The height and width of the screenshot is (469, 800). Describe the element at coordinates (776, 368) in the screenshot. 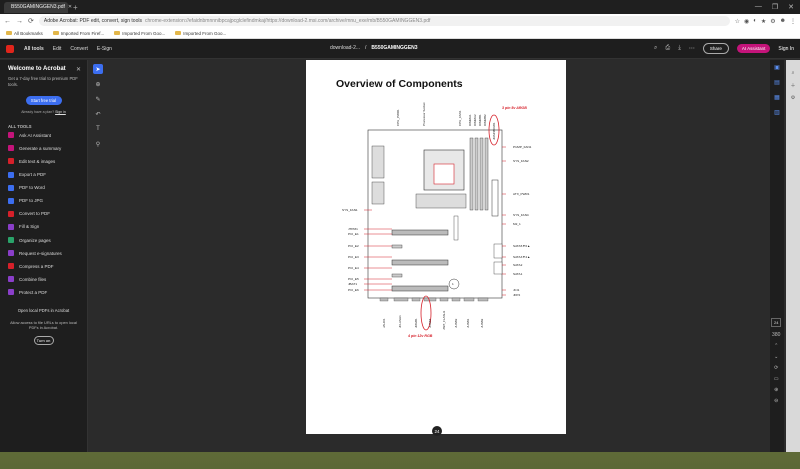

I see `refresh-icon: ⟳` at that location.